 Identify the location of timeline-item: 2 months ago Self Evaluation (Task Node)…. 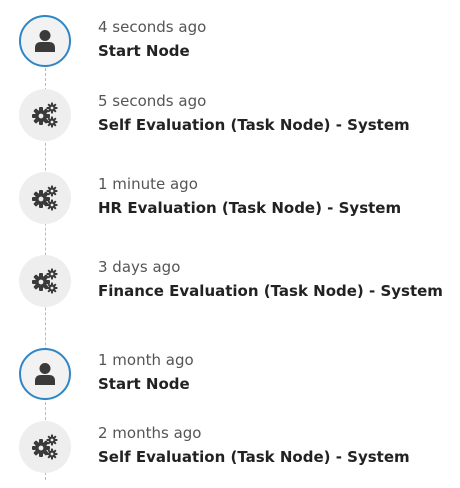
(230, 451).